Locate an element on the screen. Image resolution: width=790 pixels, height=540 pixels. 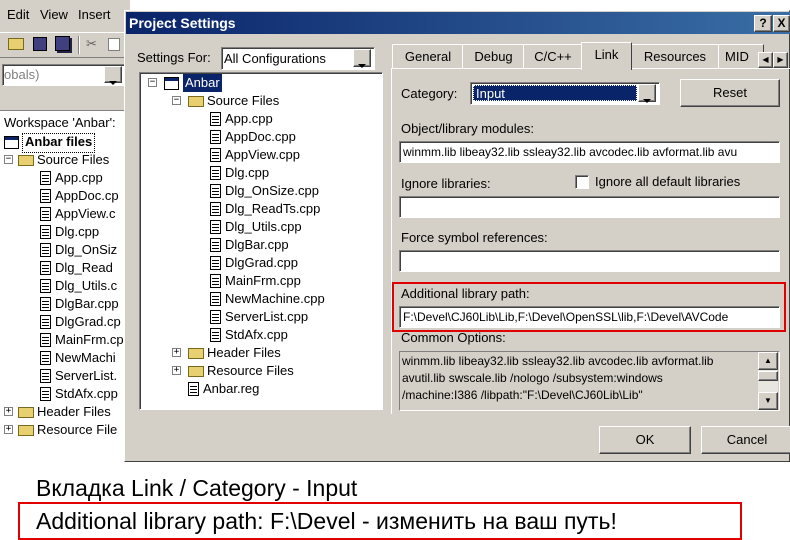
ide-menu-bar: Edit View Insert is located at coordinates (65, 15).